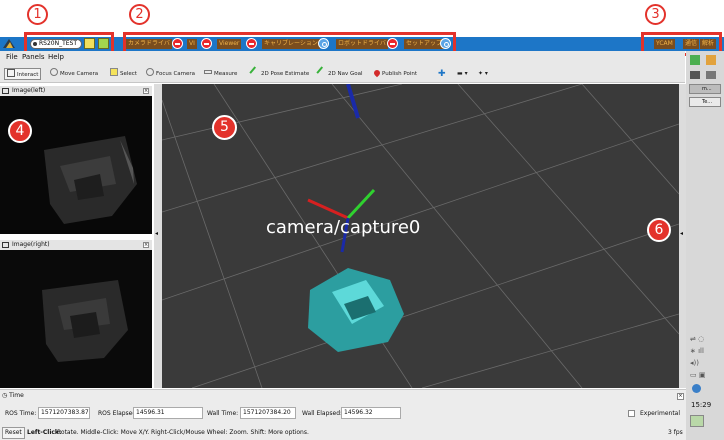 The width and height of the screenshot is (724, 440). Describe the element at coordinates (675, 432) in the screenshot. I see `fps-readout: 3 fps` at that location.